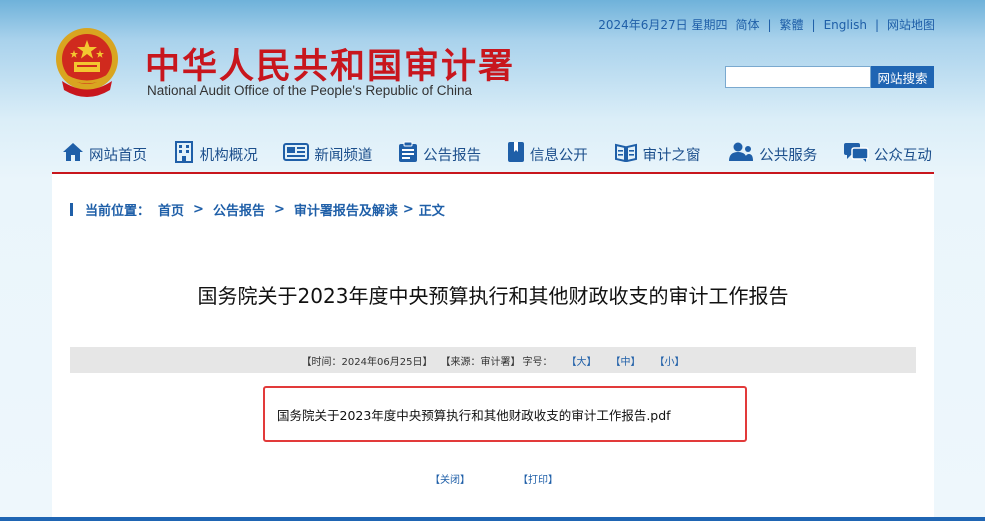 Image resolution: width=985 pixels, height=521 pixels. I want to click on nav-item-news: 新闻频道, so click(327, 154).